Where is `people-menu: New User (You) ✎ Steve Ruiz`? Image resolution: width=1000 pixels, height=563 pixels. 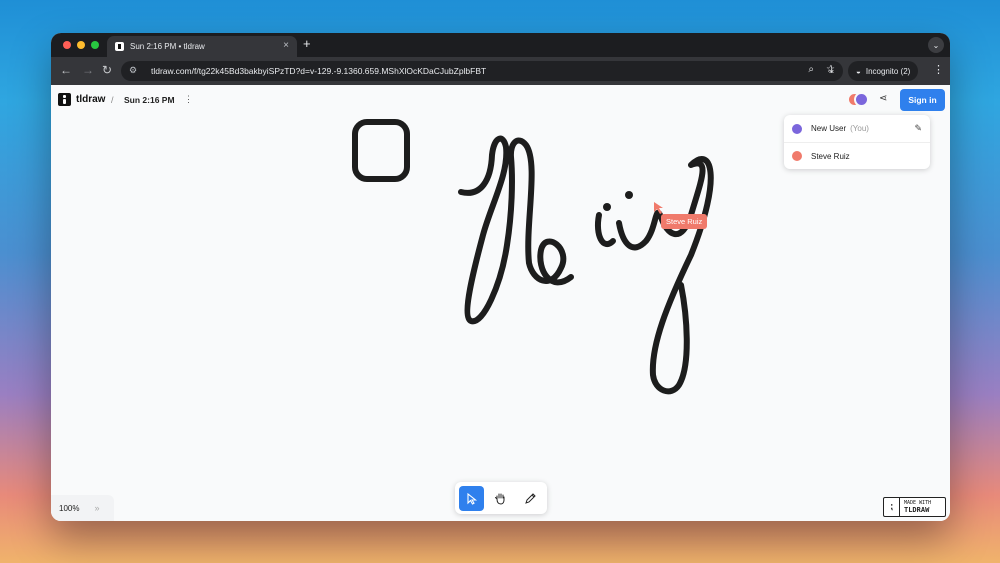
people-menu: New User (You) ✎ Steve Ruiz is located at coordinates (857, 142).